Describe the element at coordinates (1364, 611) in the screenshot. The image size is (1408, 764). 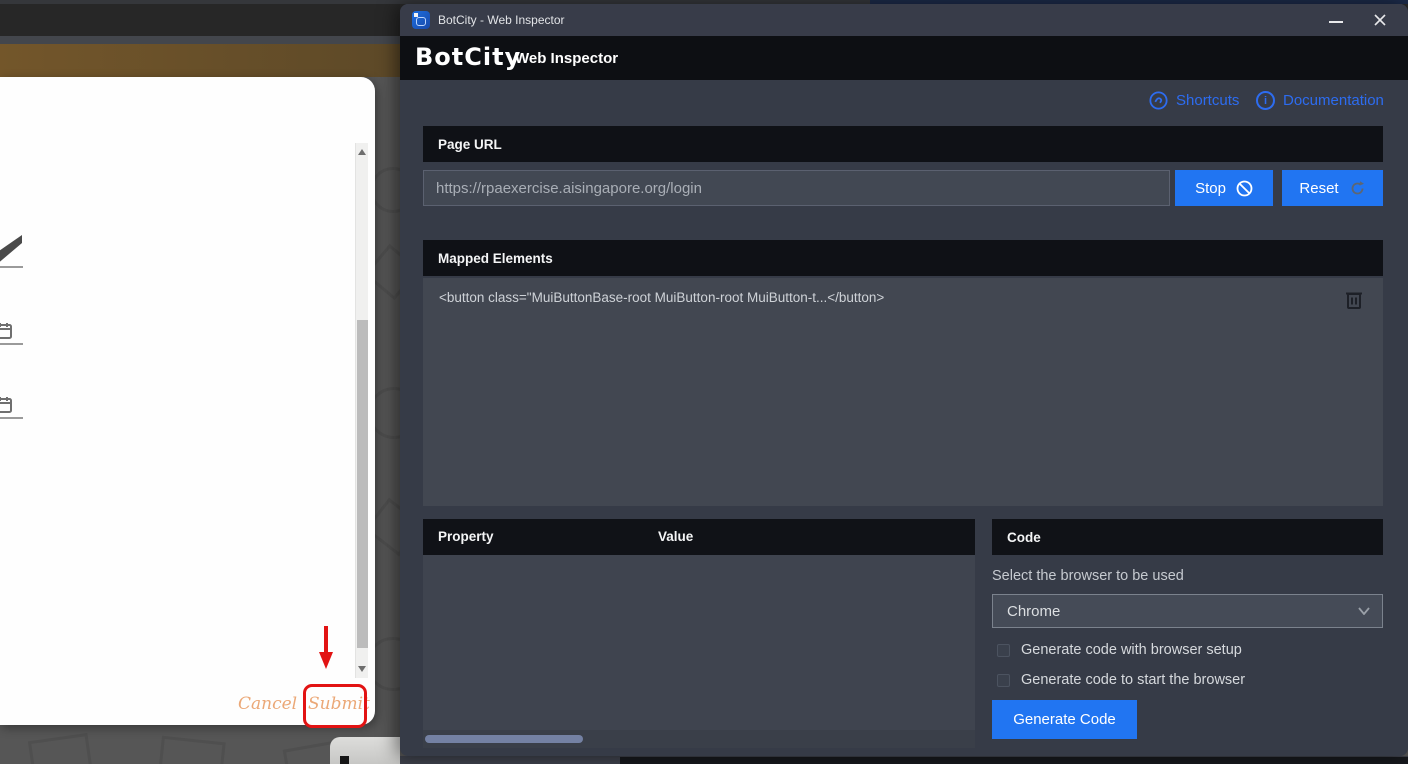
I see `chevron-down-icon` at that location.